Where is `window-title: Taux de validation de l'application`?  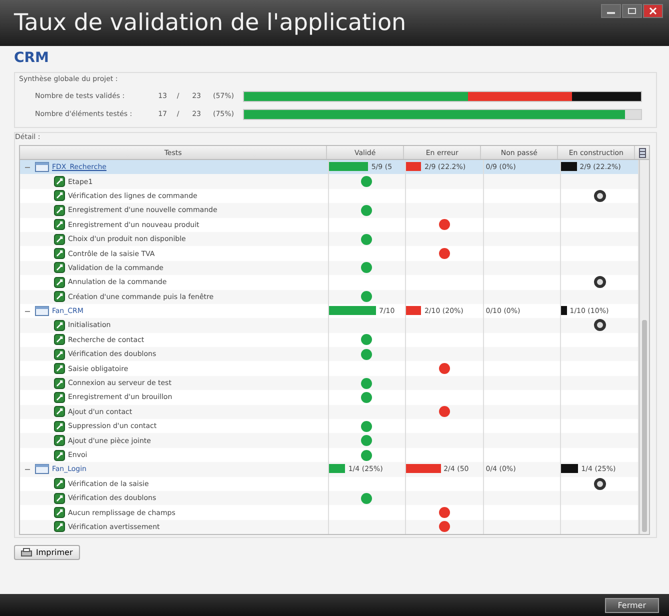 window-title: Taux de validation de l'application is located at coordinates (210, 23).